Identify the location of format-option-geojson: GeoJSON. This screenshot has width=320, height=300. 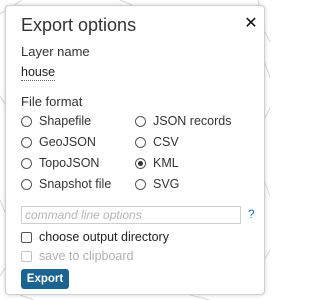
(58, 142).